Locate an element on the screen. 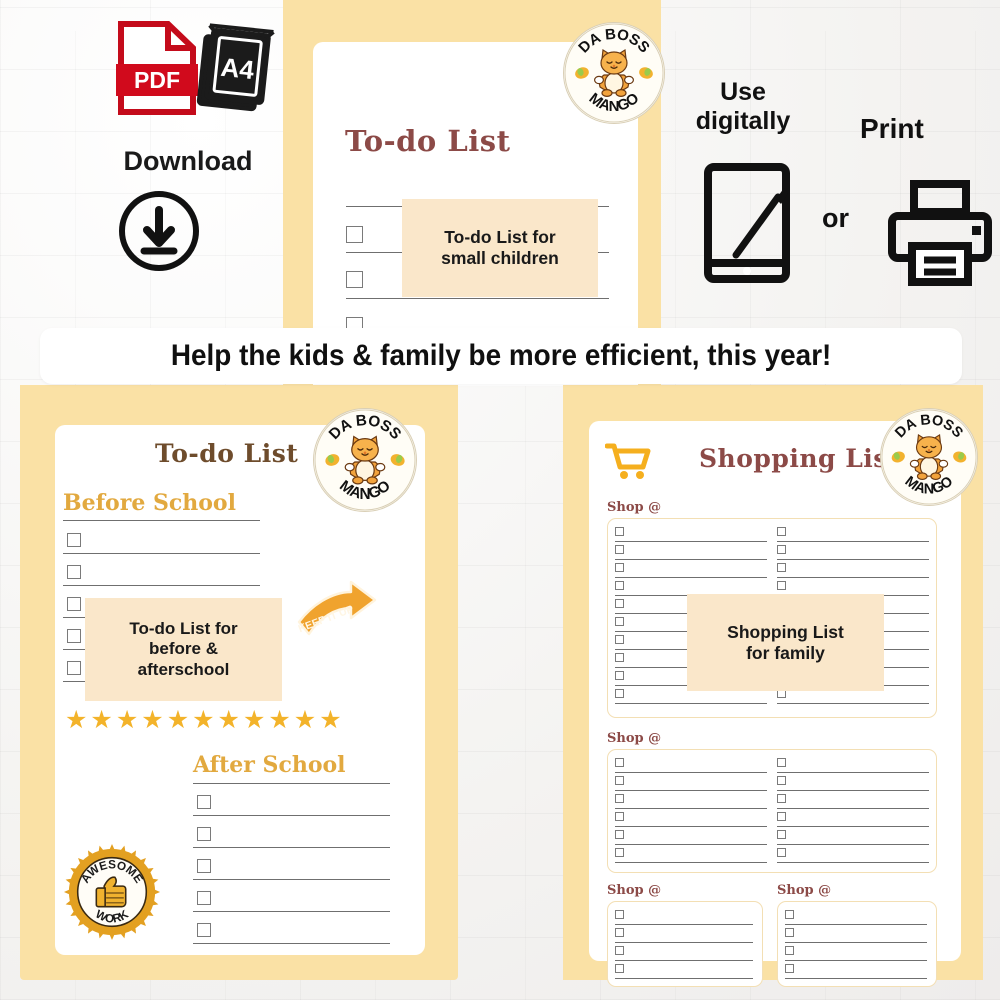 The width and height of the screenshot is (1000, 1000). keep-it-up-sticker: KEEP IT UP is located at coordinates (337, 610).